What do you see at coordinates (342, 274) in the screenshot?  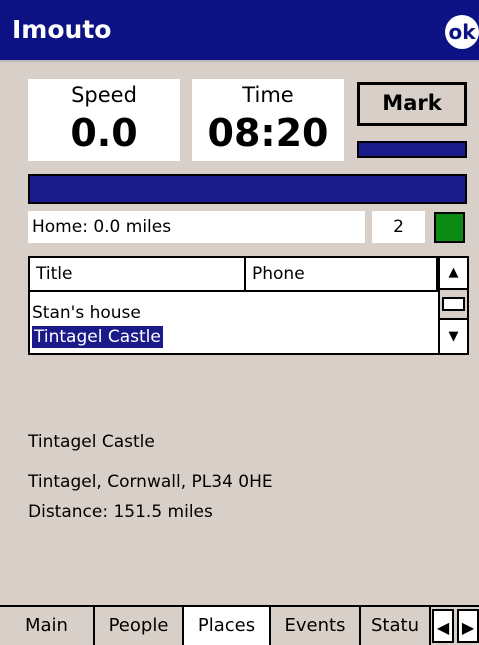 I see `column-header-phone: Phone` at bounding box center [342, 274].